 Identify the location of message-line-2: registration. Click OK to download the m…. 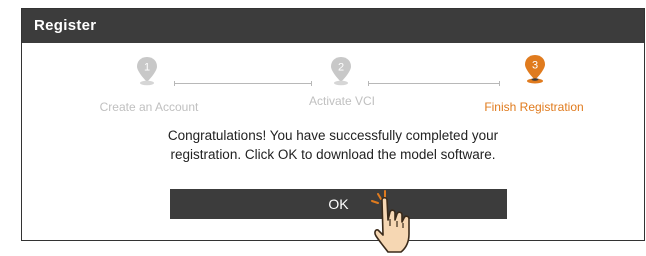
(333, 154).